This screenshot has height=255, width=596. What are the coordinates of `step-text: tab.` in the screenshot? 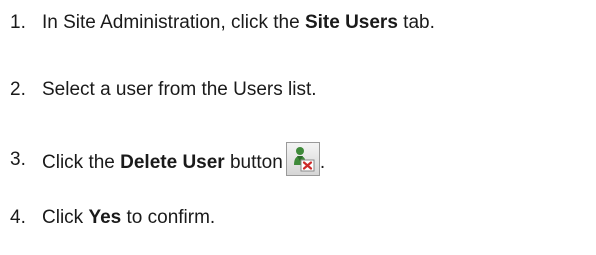 It's located at (416, 22).